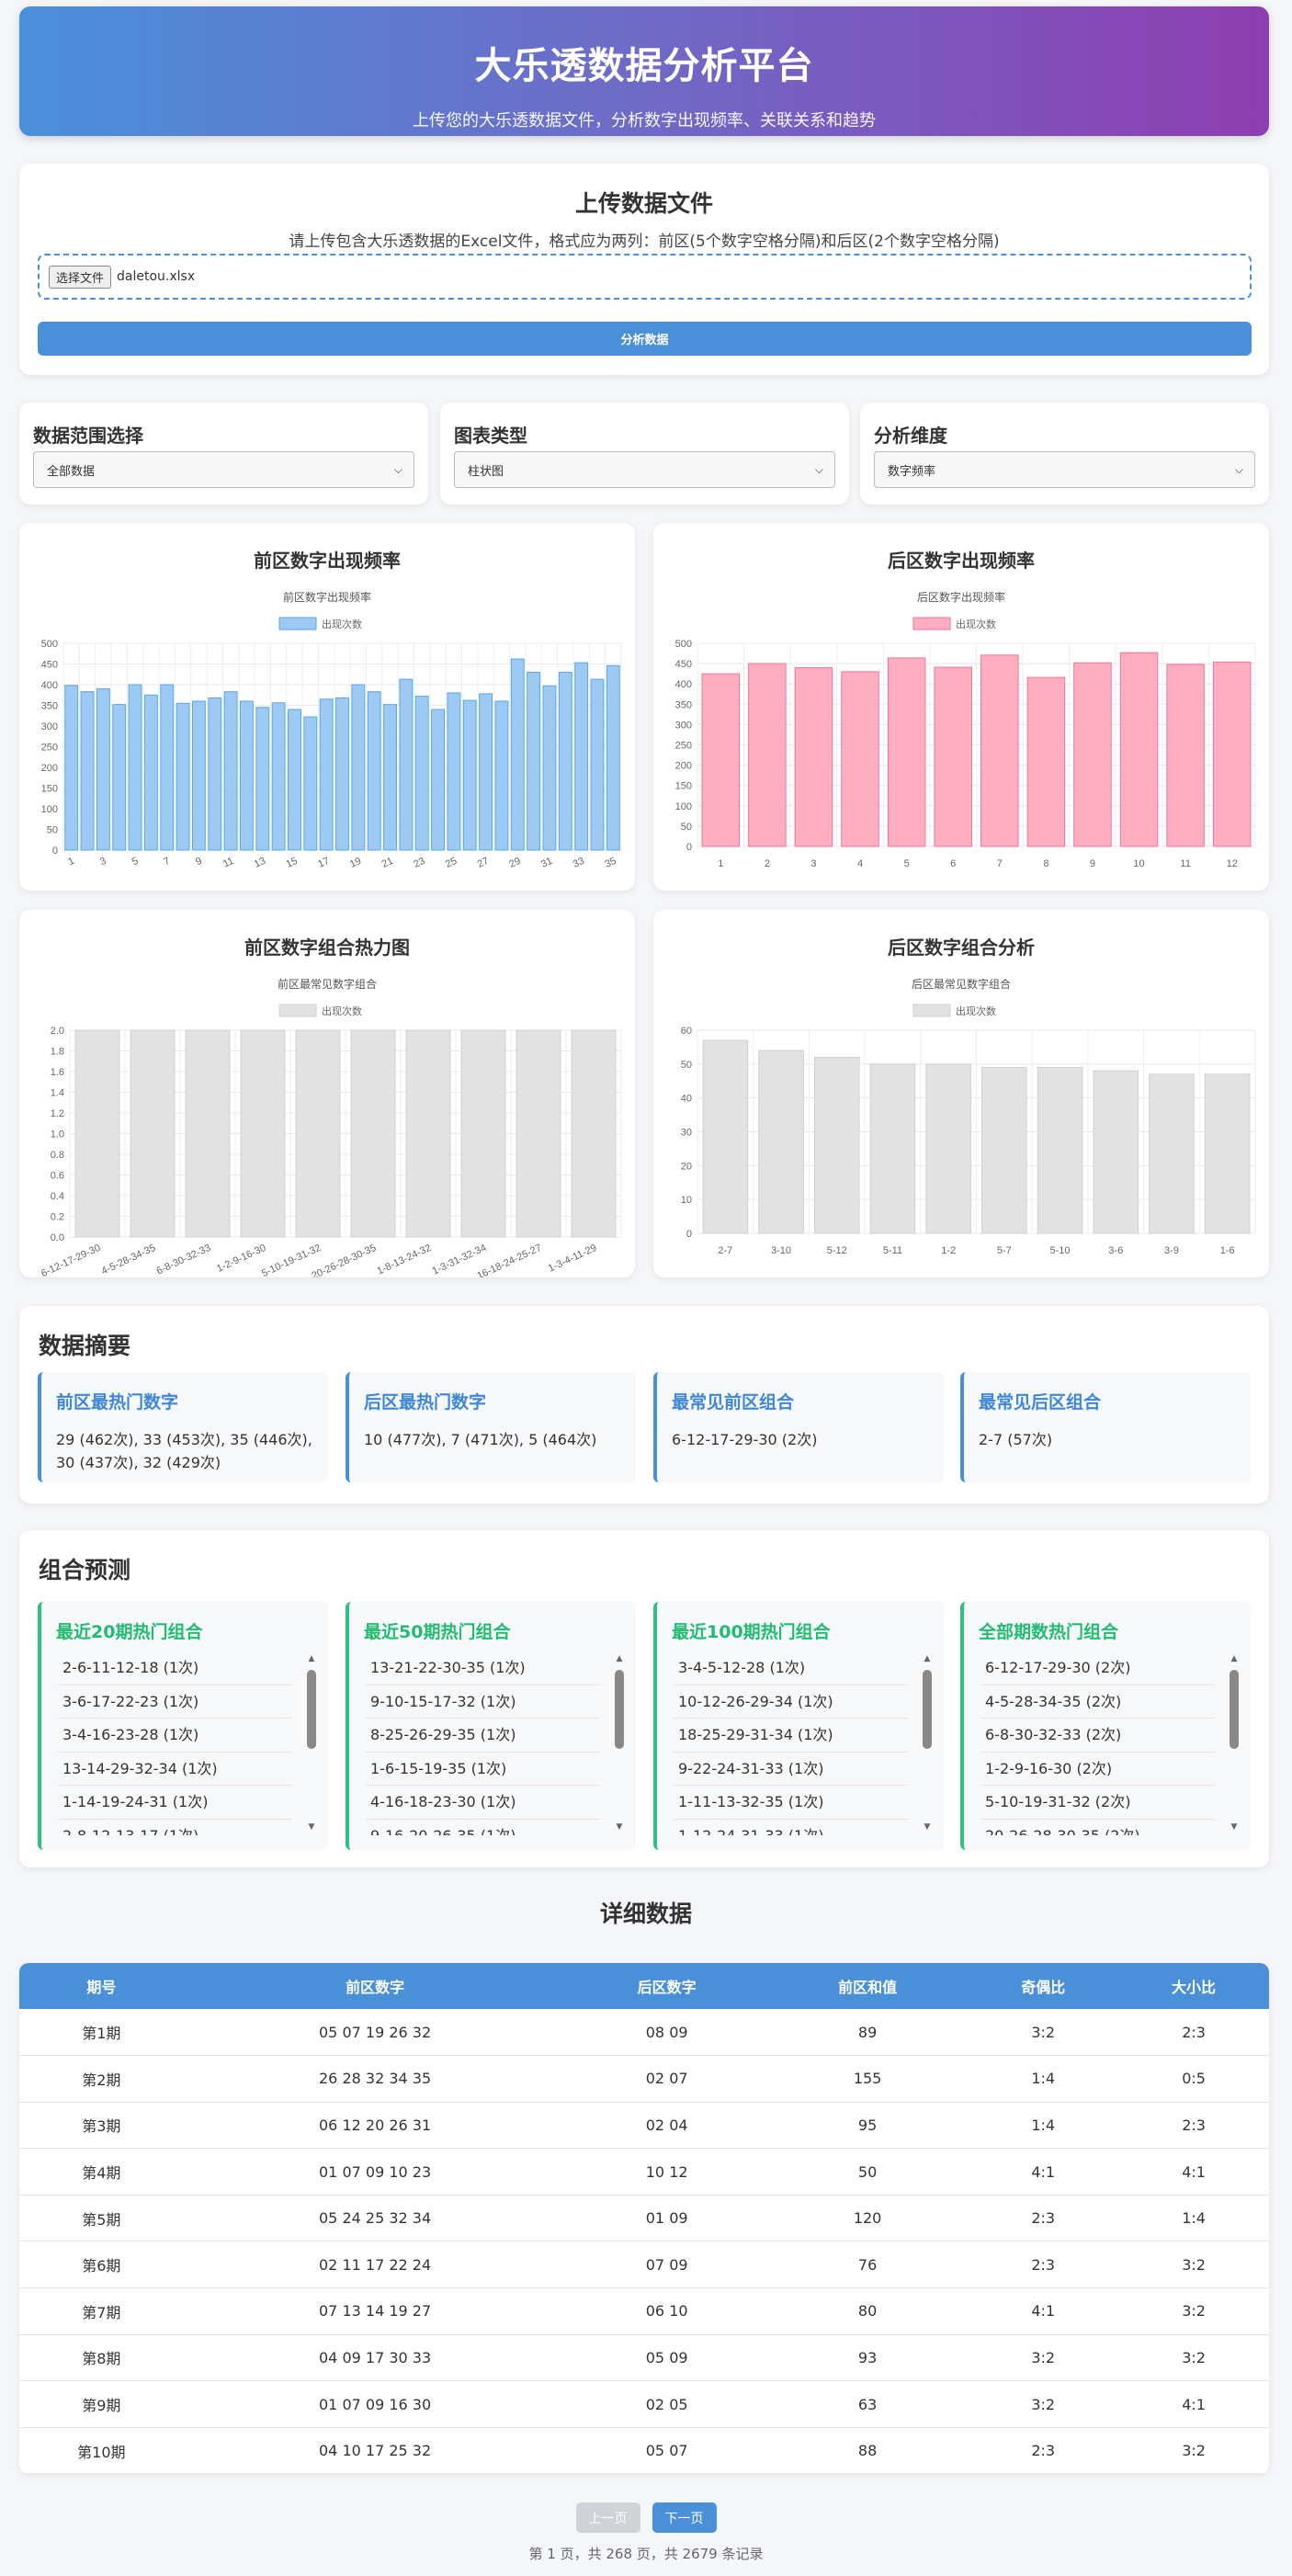 The image size is (1292, 2576). I want to click on dimension-select: 数字频率 ⌵, so click(1064, 469).